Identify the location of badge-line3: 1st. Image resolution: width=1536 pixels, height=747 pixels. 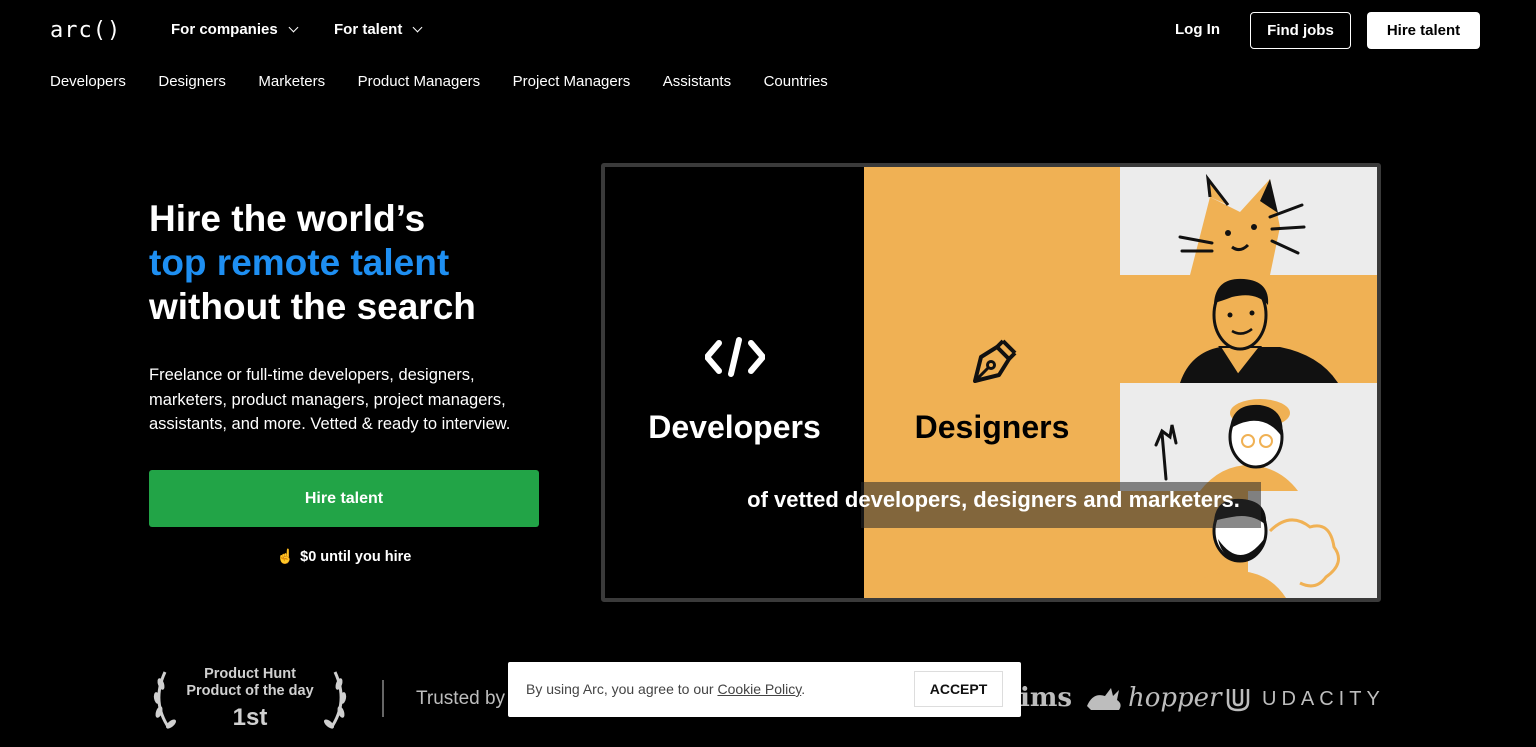
(250, 717).